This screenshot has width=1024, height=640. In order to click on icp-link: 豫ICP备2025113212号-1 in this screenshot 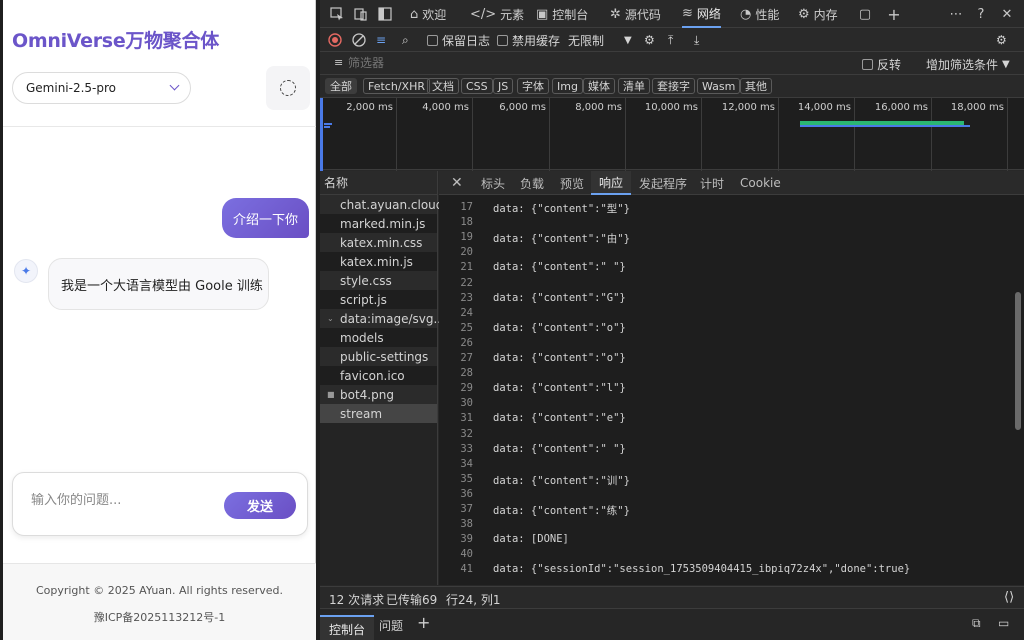, I will do `click(159, 617)`.